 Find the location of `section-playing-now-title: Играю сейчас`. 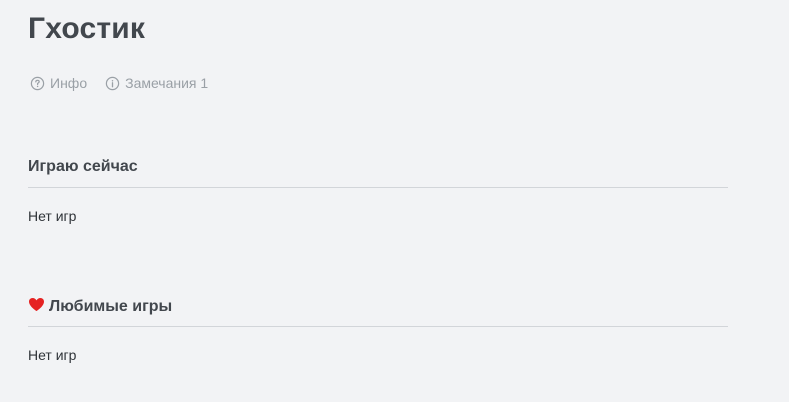

section-playing-now-title: Играю сейчас is located at coordinates (83, 167).